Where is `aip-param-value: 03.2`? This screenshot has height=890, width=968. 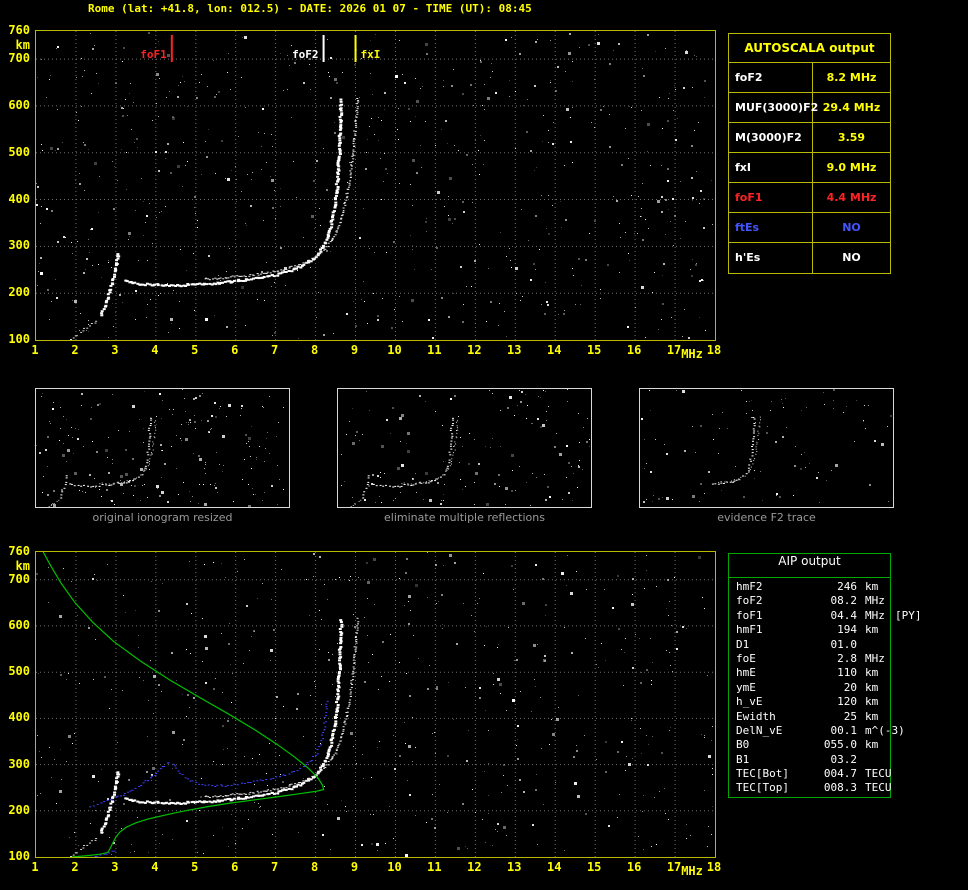 aip-param-value: 03.2 is located at coordinates (844, 759).